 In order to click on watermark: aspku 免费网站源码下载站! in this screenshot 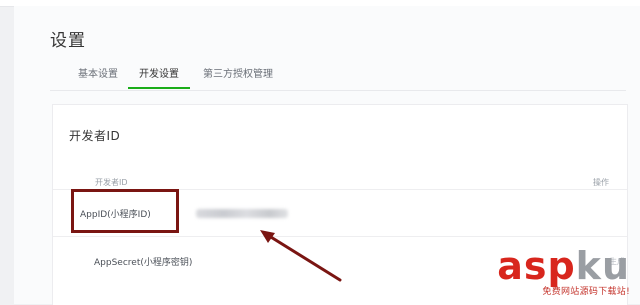, I will do `click(563, 271)`.